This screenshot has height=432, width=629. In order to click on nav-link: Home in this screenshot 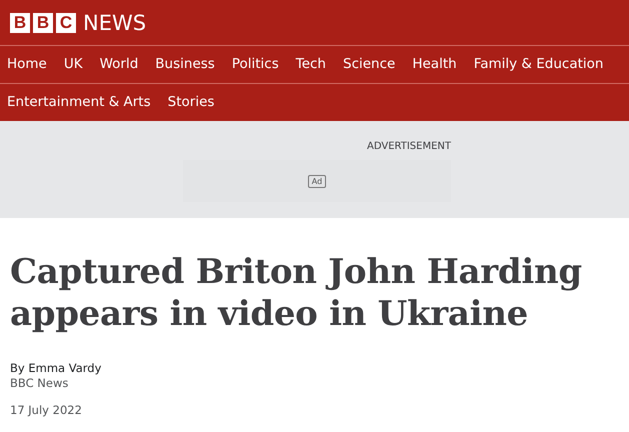, I will do `click(28, 64)`.